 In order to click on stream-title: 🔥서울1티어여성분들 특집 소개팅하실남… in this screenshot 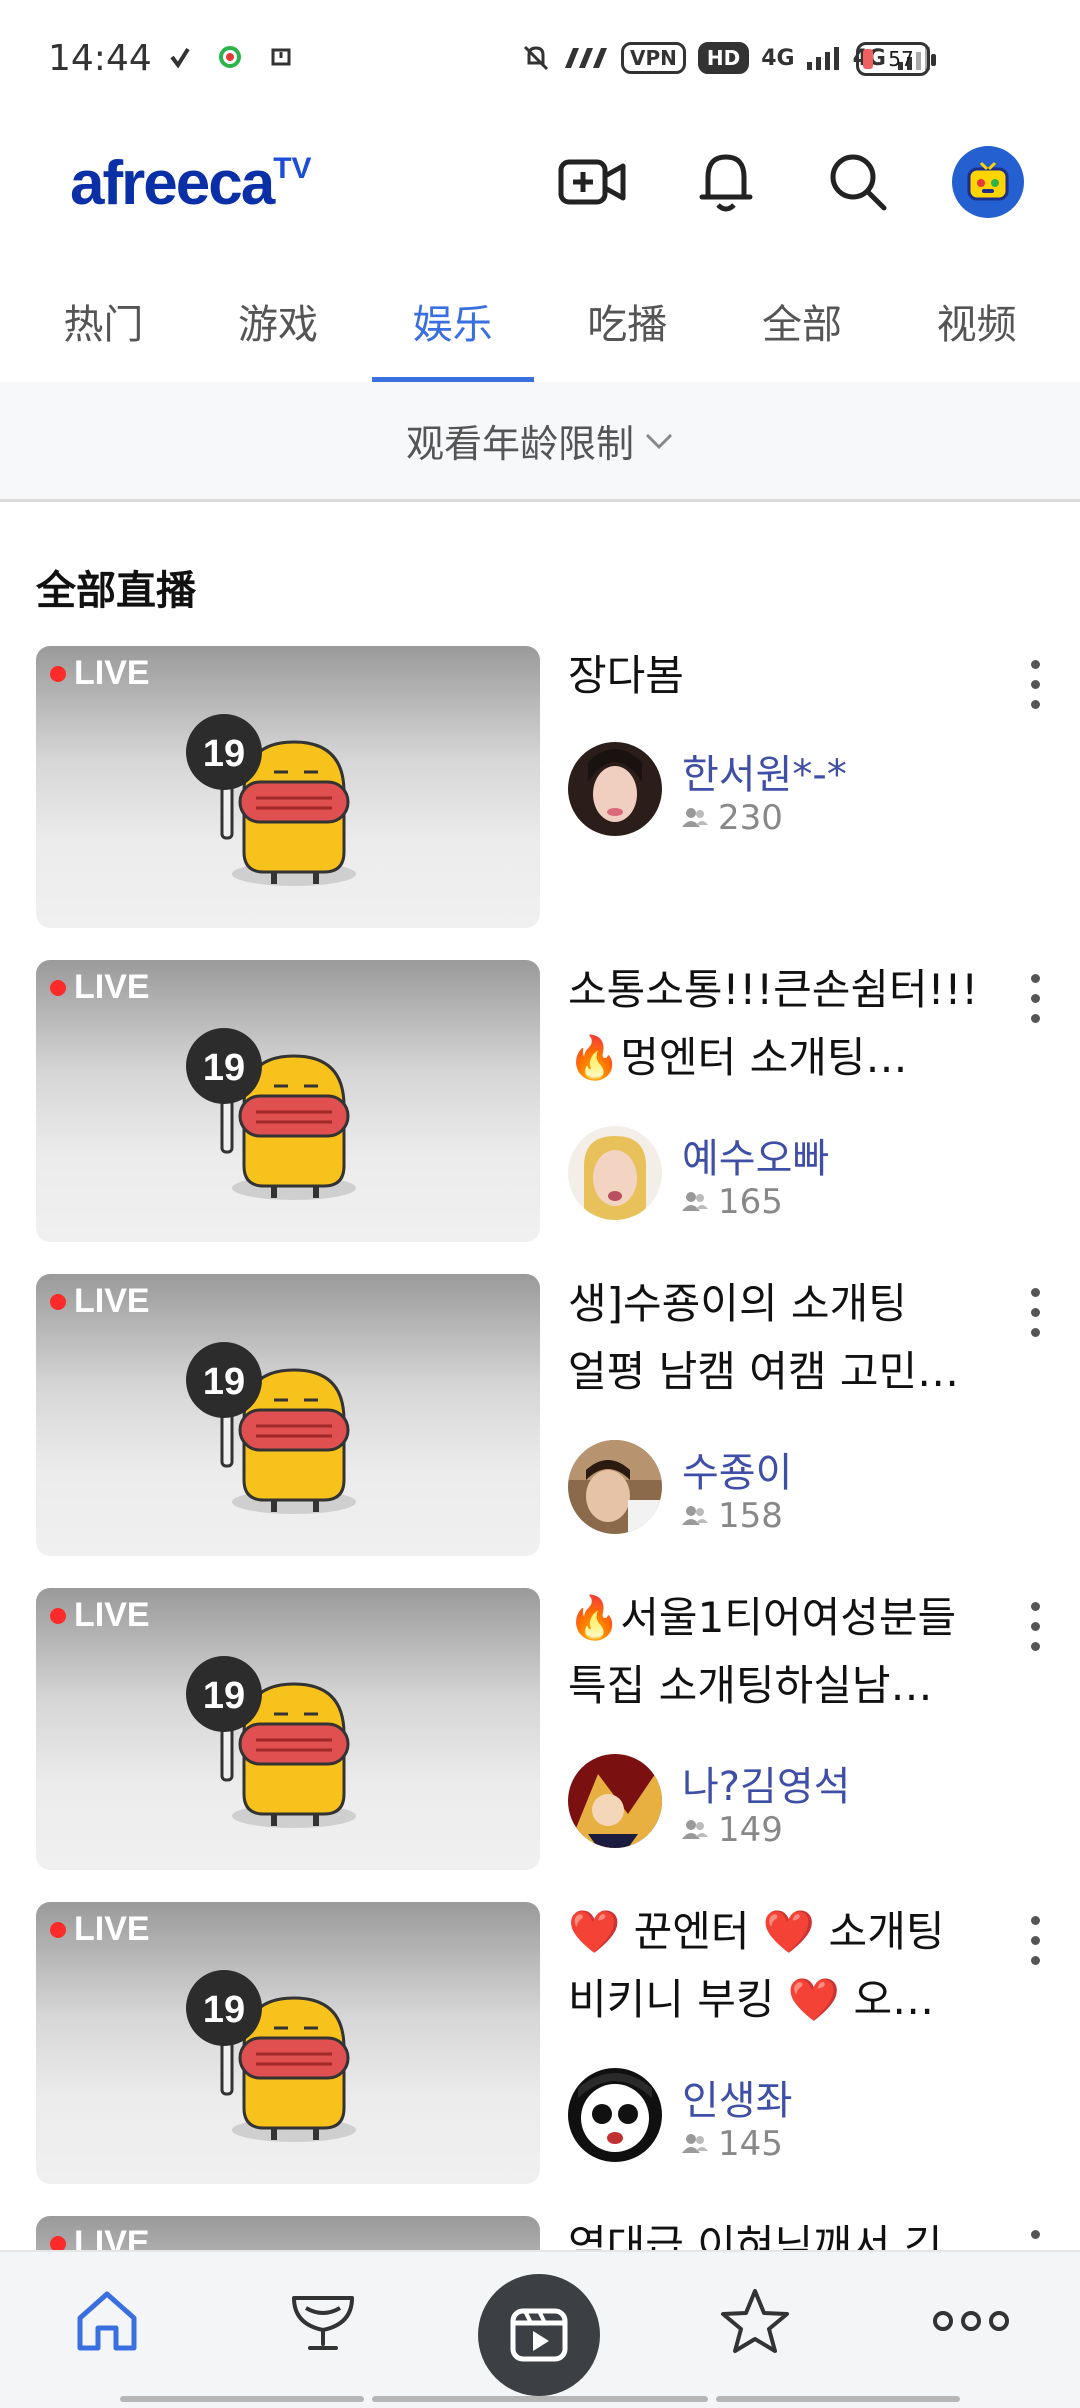, I will do `click(793, 1652)`.